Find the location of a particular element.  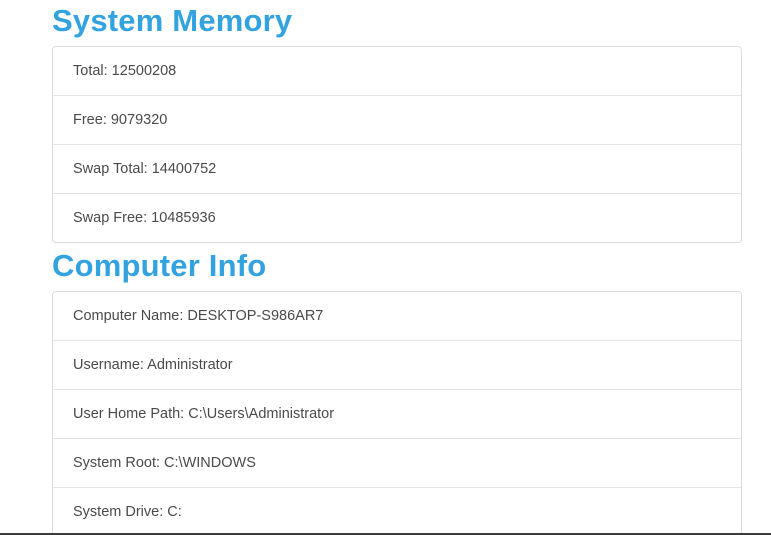

swap-free-item: Swap Free: 10485936 is located at coordinates (144, 218).